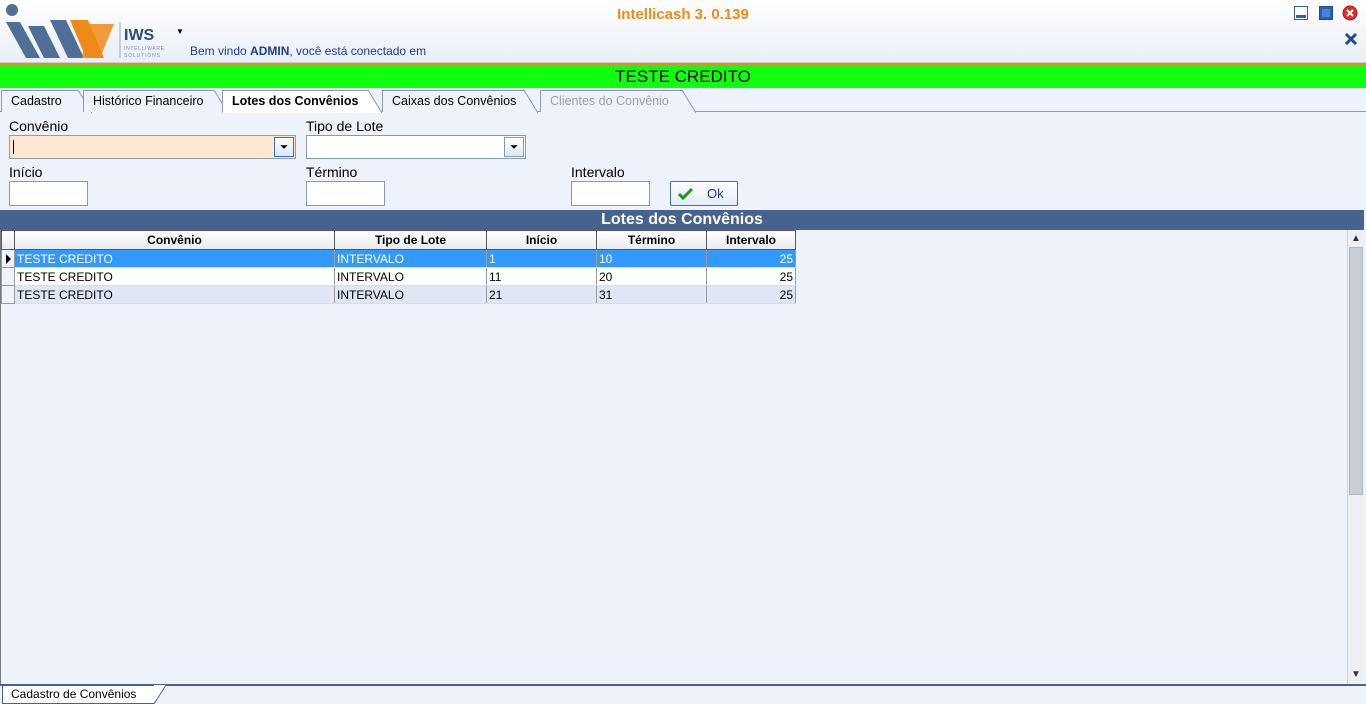 Image resolution: width=1366 pixels, height=704 pixels. Describe the element at coordinates (345, 126) in the screenshot. I see `tipo-lote-label: Tipo de Lote` at that location.